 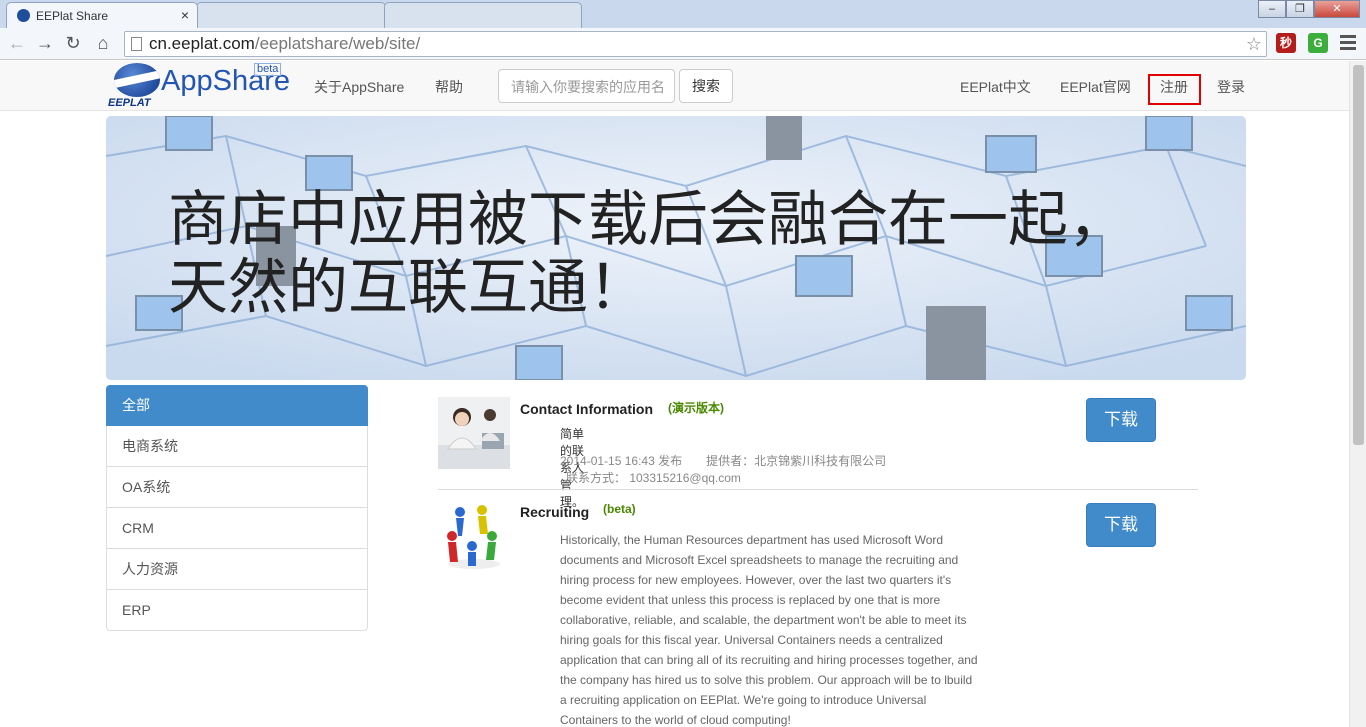 I want to click on category-crm: CRM, so click(x=237, y=528).